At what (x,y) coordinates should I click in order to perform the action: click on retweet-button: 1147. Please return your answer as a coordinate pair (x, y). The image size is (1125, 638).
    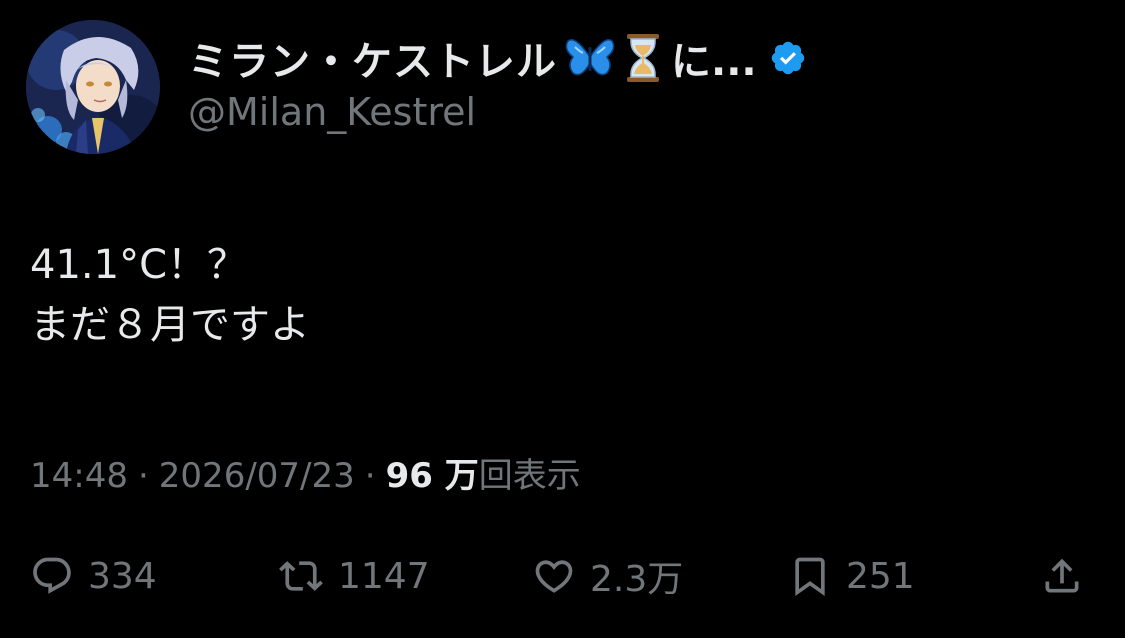
    Looking at the image, I should click on (354, 576).